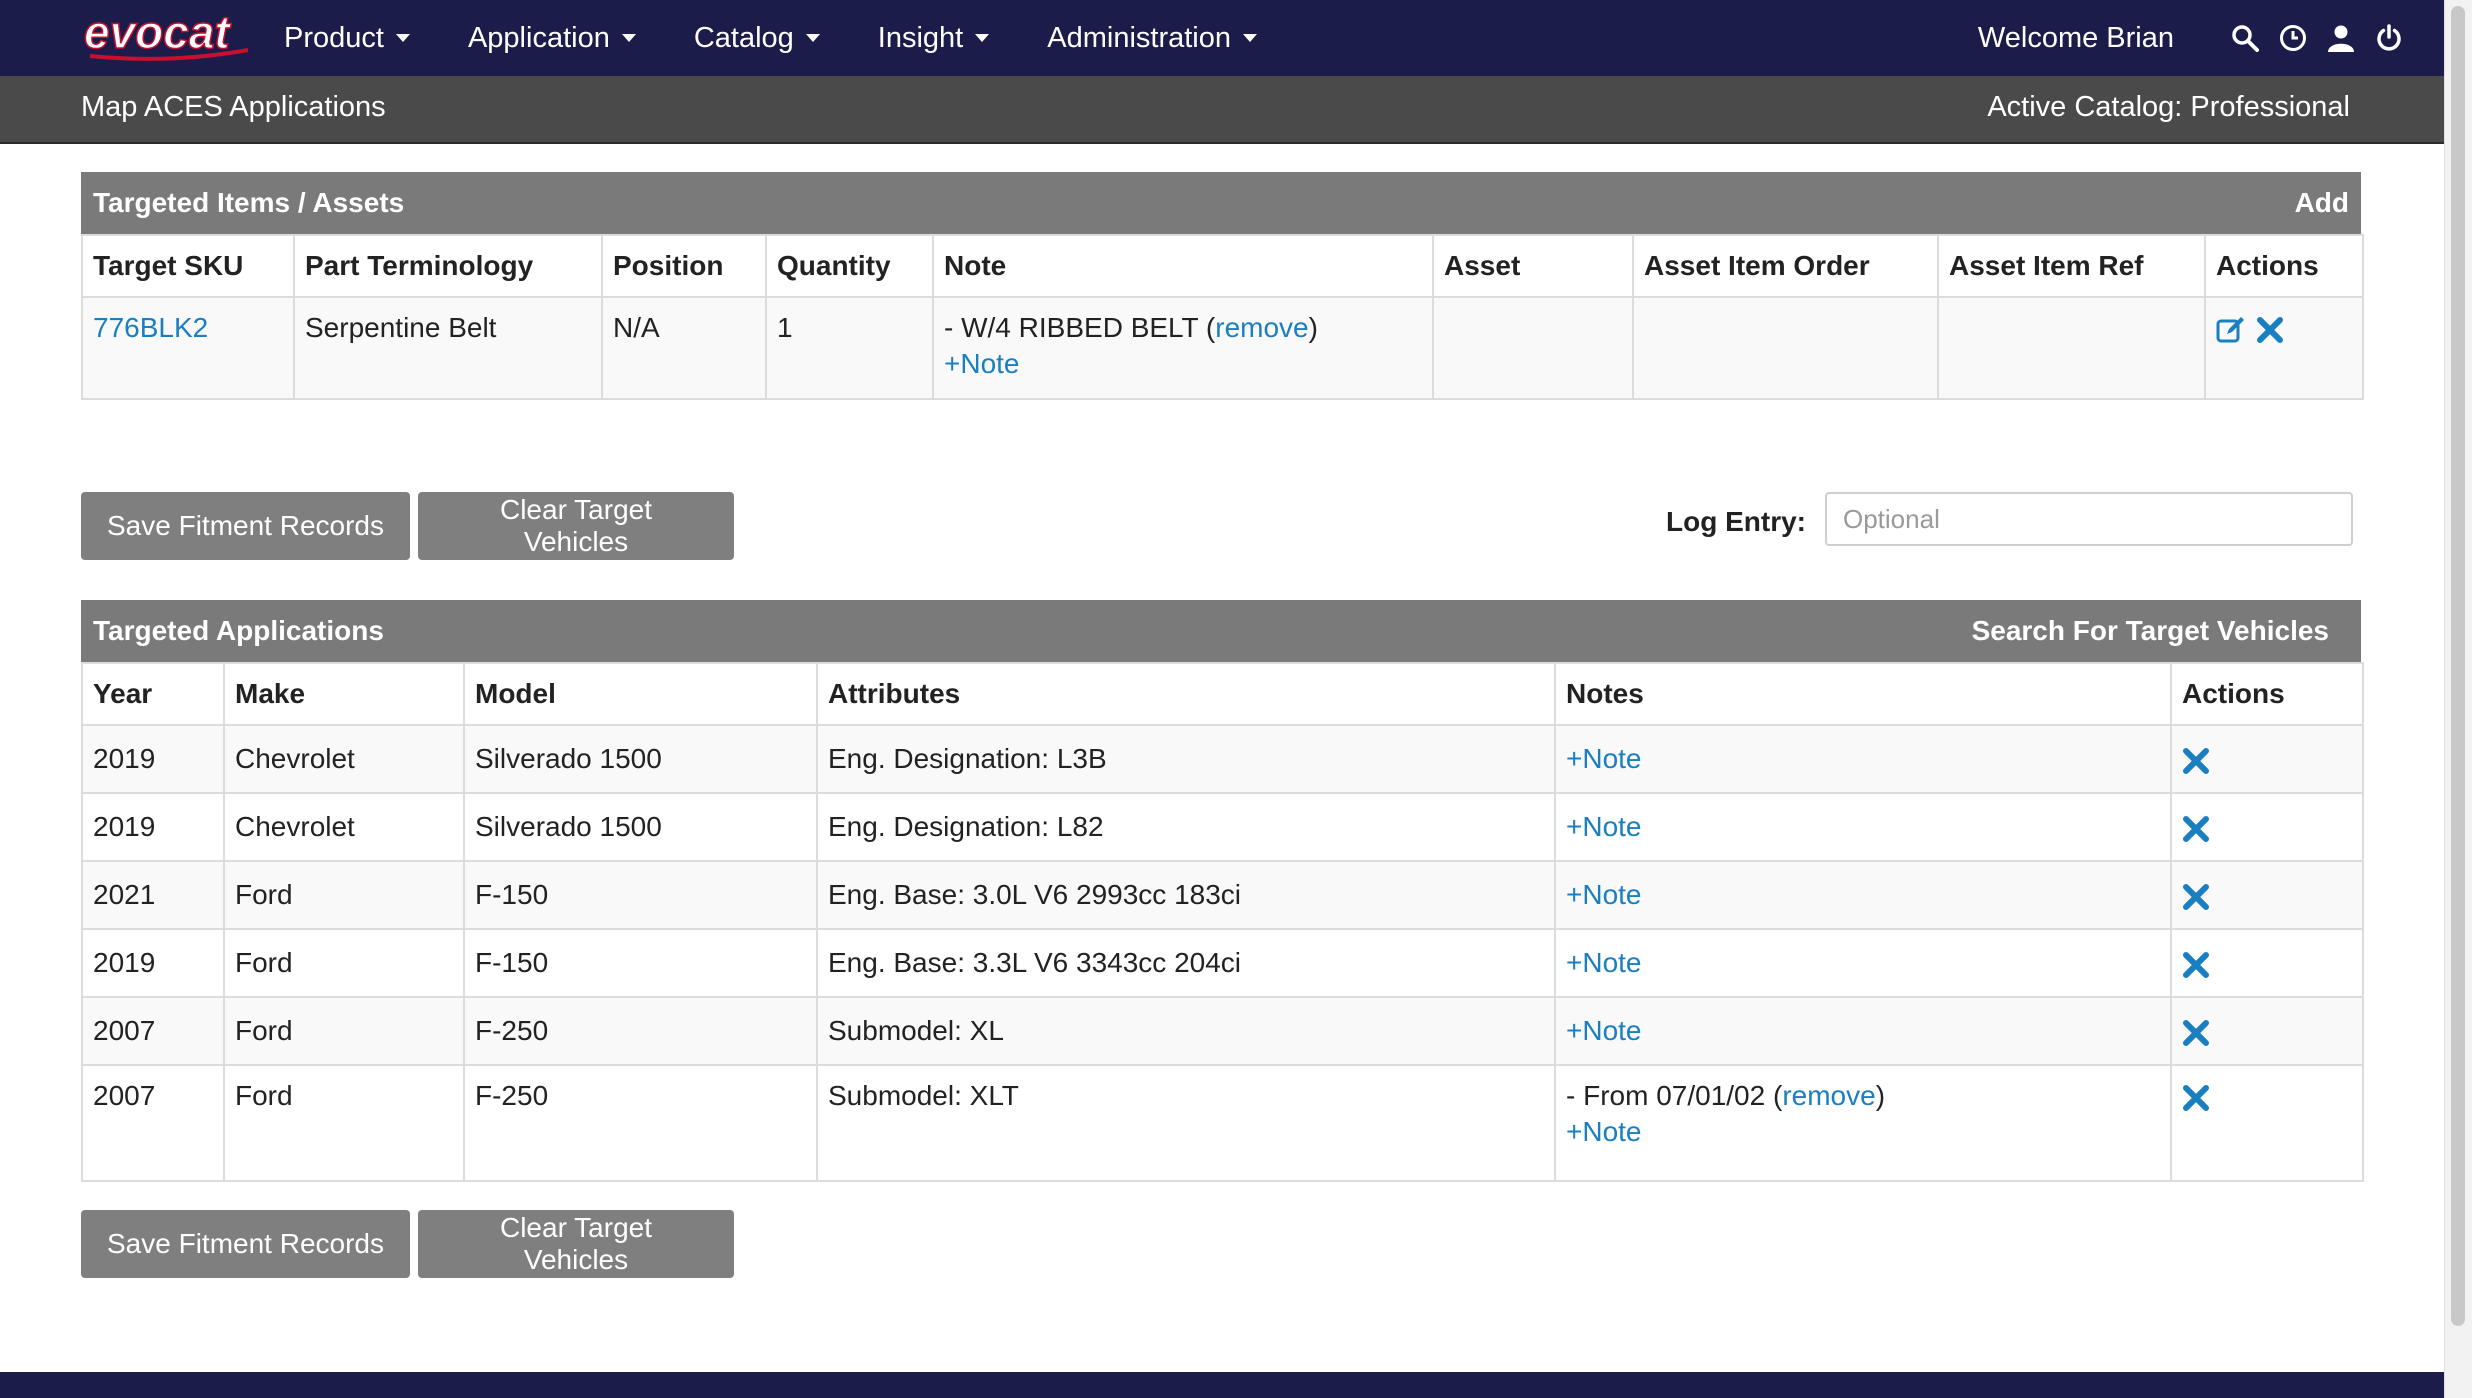 This screenshot has width=2472, height=1398. What do you see at coordinates (2293, 38) in the screenshot?
I see `history-icon` at bounding box center [2293, 38].